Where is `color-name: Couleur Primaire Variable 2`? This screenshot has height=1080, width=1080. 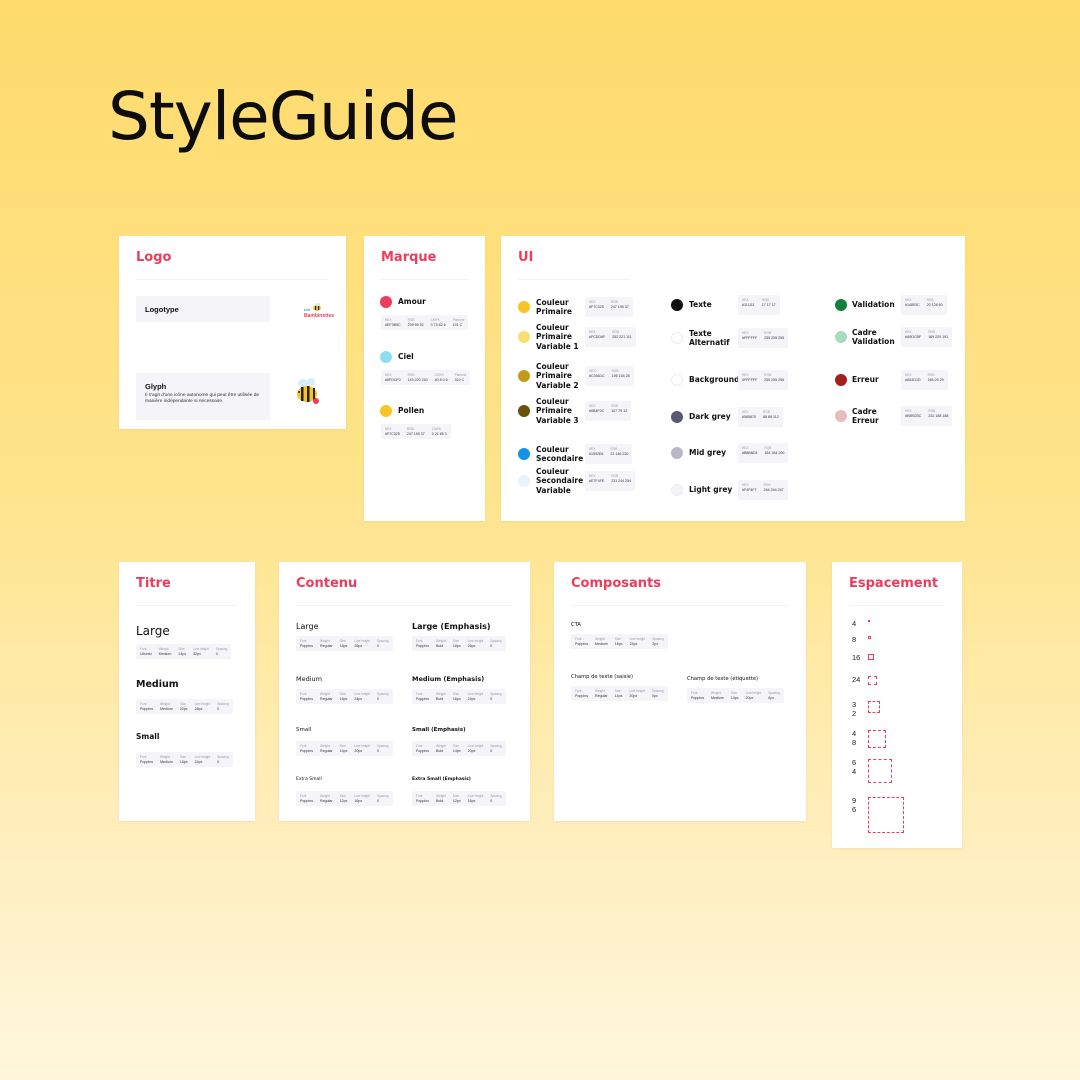 color-name: Couleur Primaire Variable 2 is located at coordinates (557, 375).